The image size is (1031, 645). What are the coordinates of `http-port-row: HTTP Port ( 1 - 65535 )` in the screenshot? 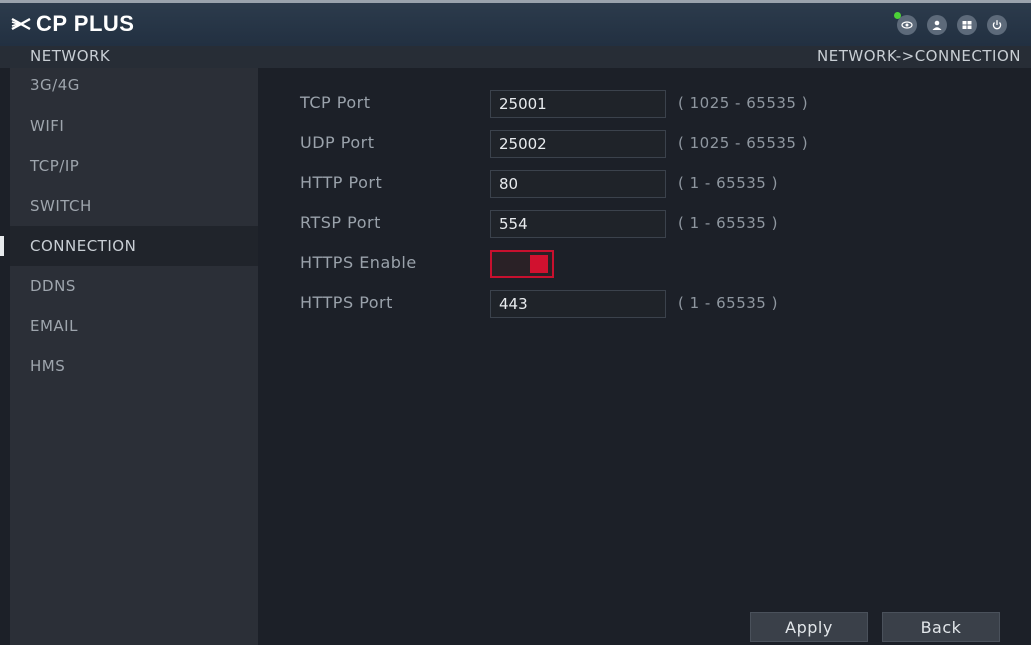 It's located at (644, 184).